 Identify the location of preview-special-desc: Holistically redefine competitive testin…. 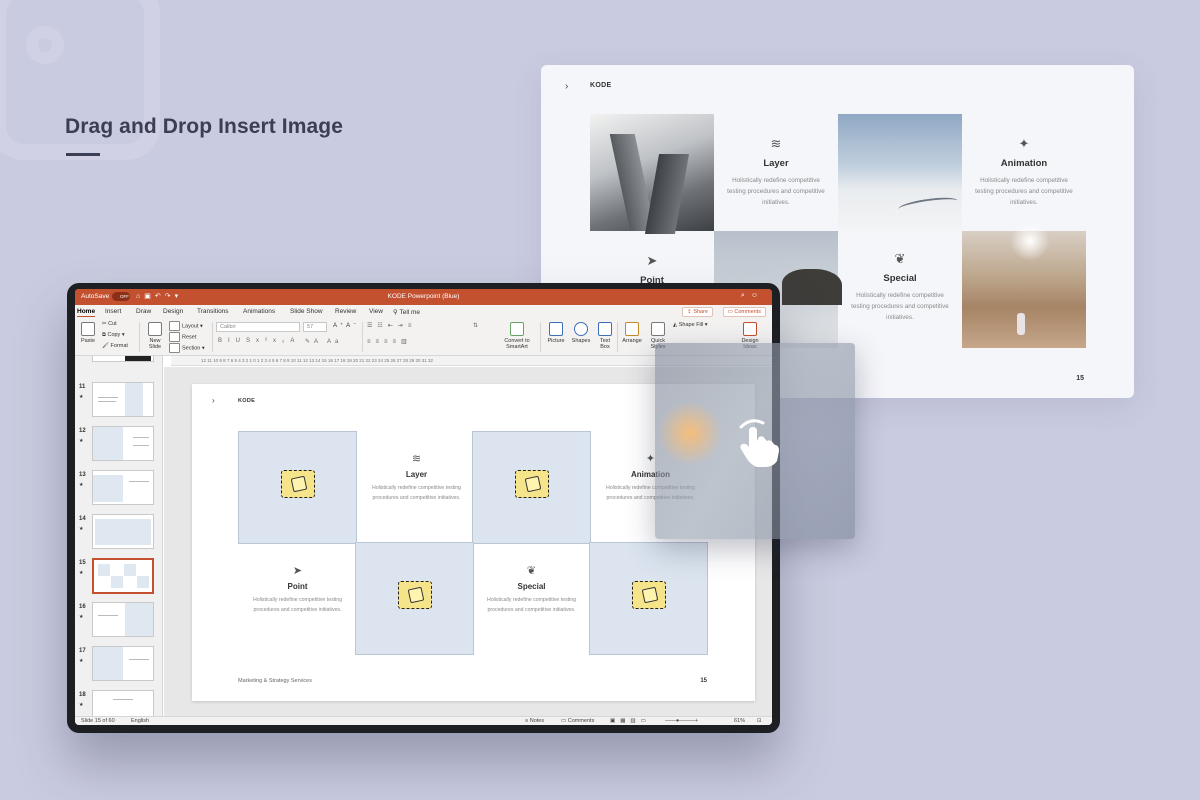
(900, 306).